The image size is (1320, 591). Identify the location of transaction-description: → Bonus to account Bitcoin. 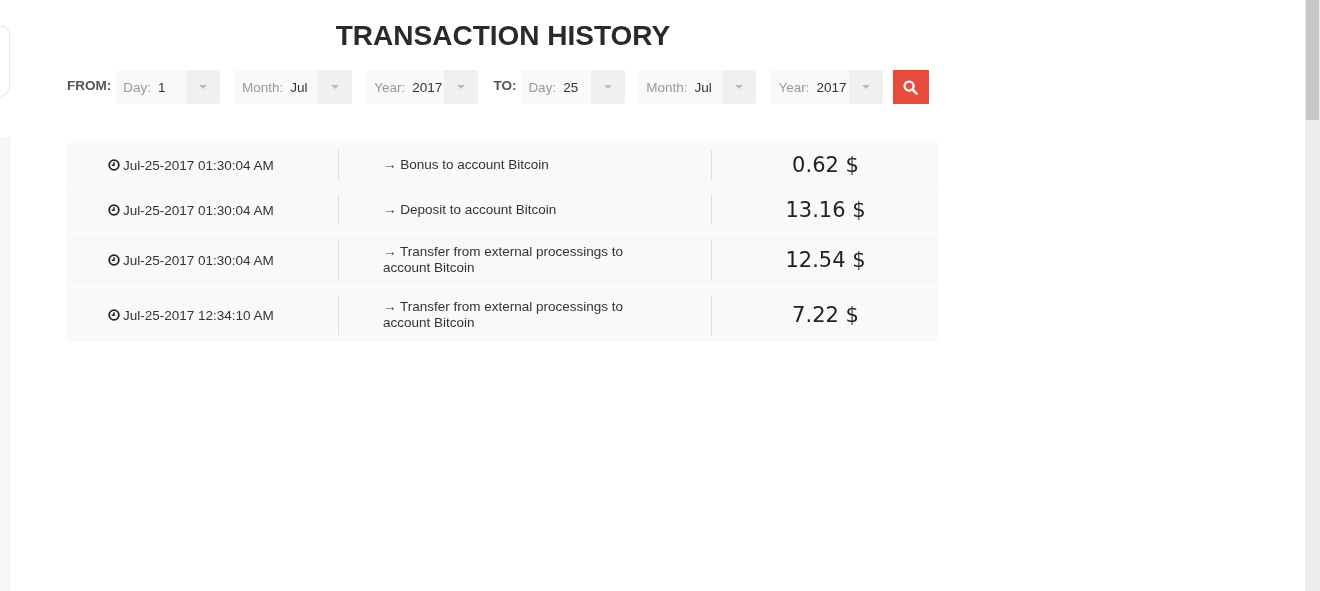
(466, 165).